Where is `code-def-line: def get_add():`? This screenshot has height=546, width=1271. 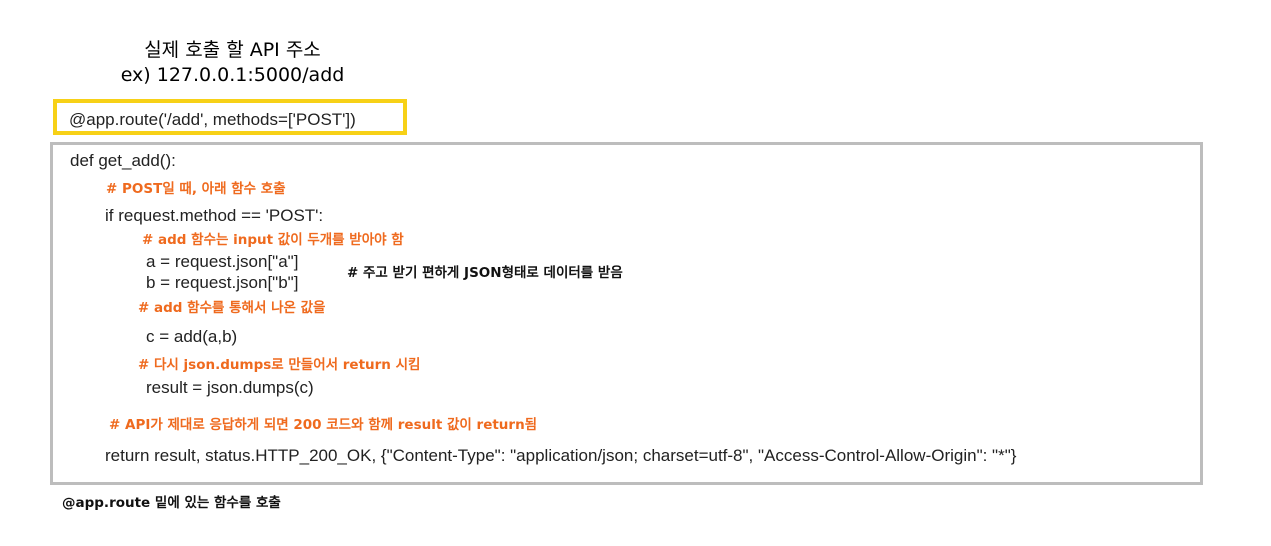
code-def-line: def get_add(): is located at coordinates (123, 160).